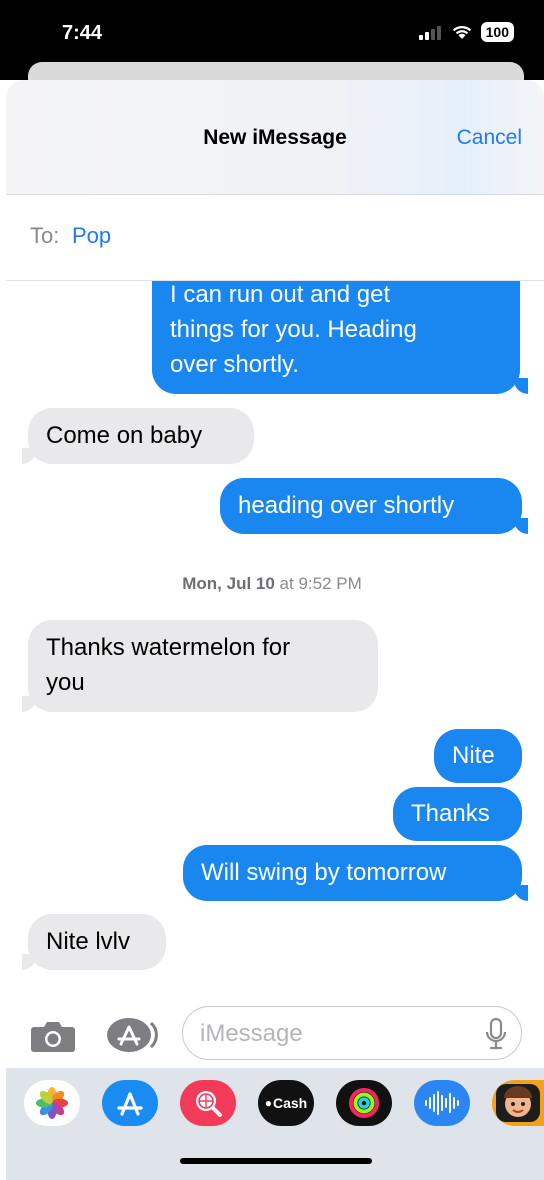  I want to click on dictation-button, so click(496, 1034).